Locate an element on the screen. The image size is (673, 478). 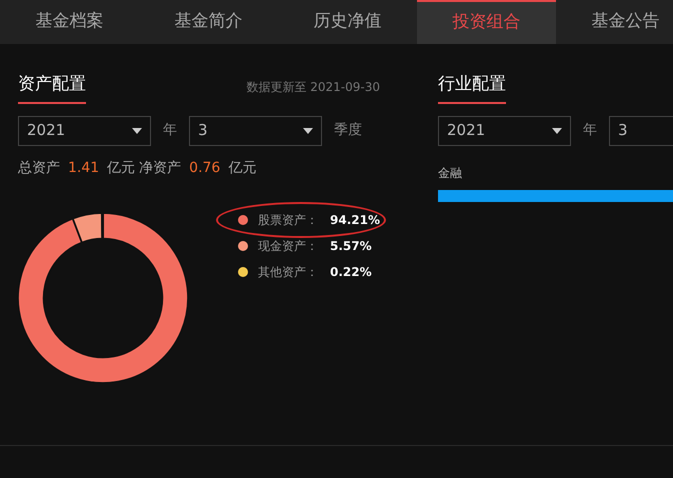
legend-value: 0.22% is located at coordinates (351, 272).